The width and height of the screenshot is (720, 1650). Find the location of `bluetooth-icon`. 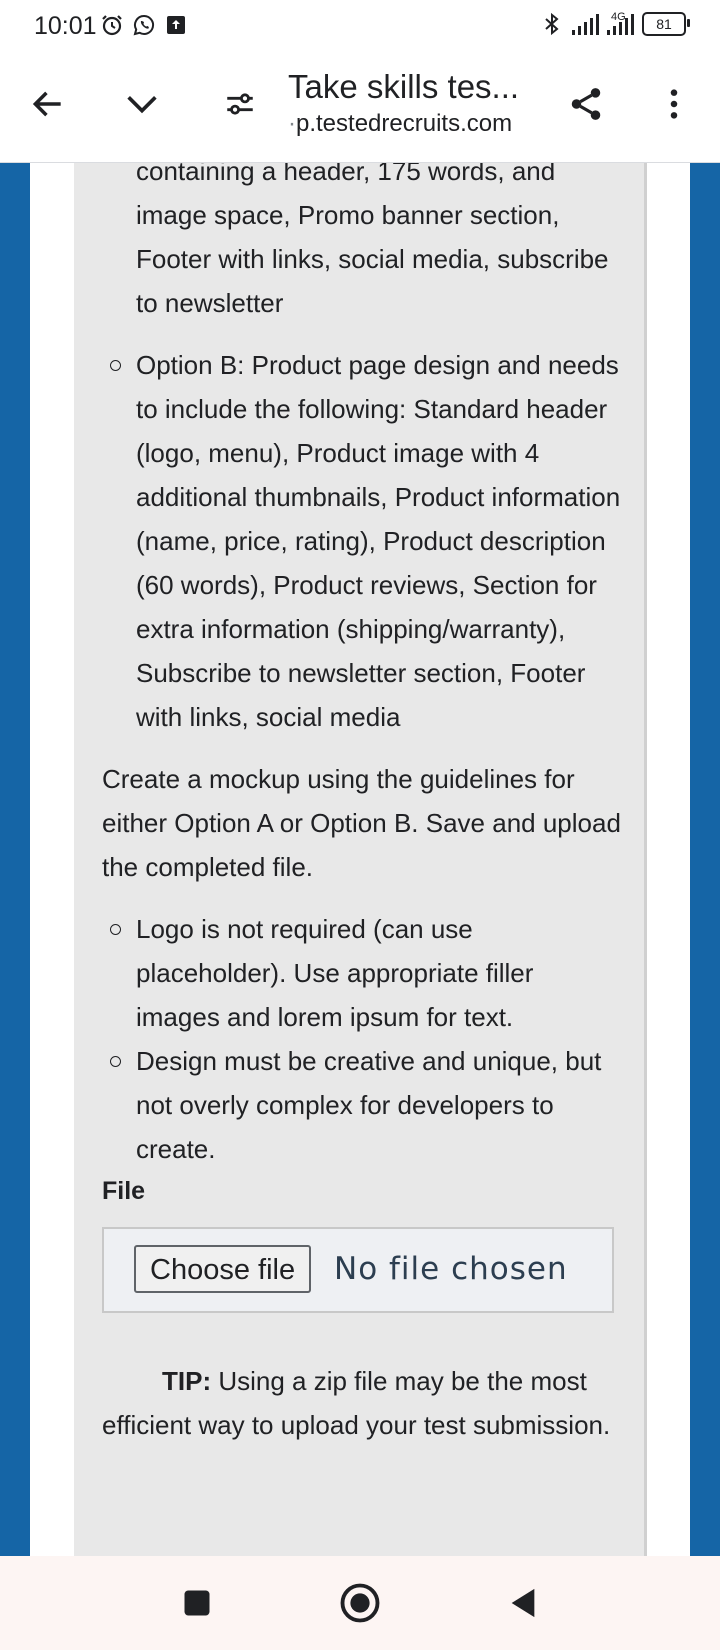

bluetooth-icon is located at coordinates (552, 24).